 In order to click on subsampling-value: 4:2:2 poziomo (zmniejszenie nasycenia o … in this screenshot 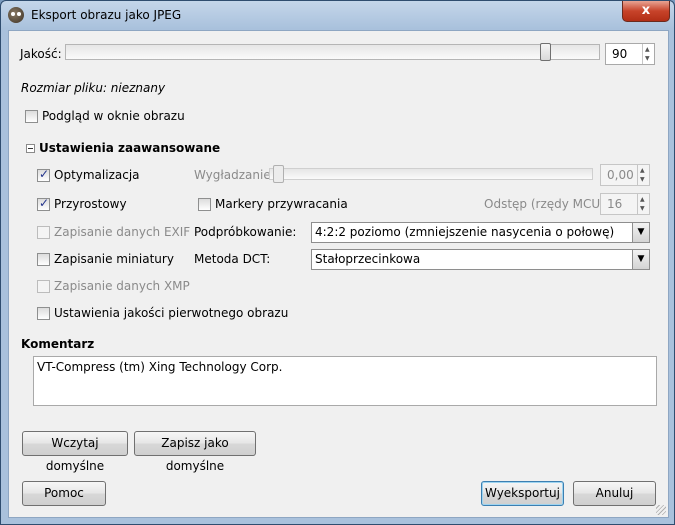, I will do `click(465, 232)`.